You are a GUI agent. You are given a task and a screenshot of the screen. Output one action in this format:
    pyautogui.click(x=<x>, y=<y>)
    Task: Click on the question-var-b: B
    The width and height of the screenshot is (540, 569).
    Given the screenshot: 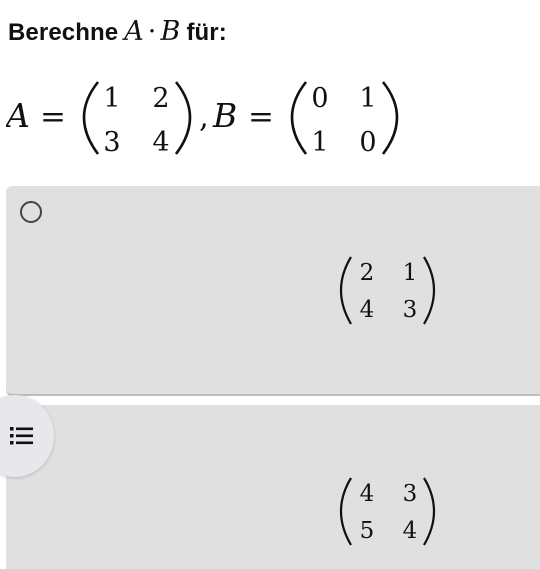 What is the action you would take?
    pyautogui.click(x=170, y=31)
    